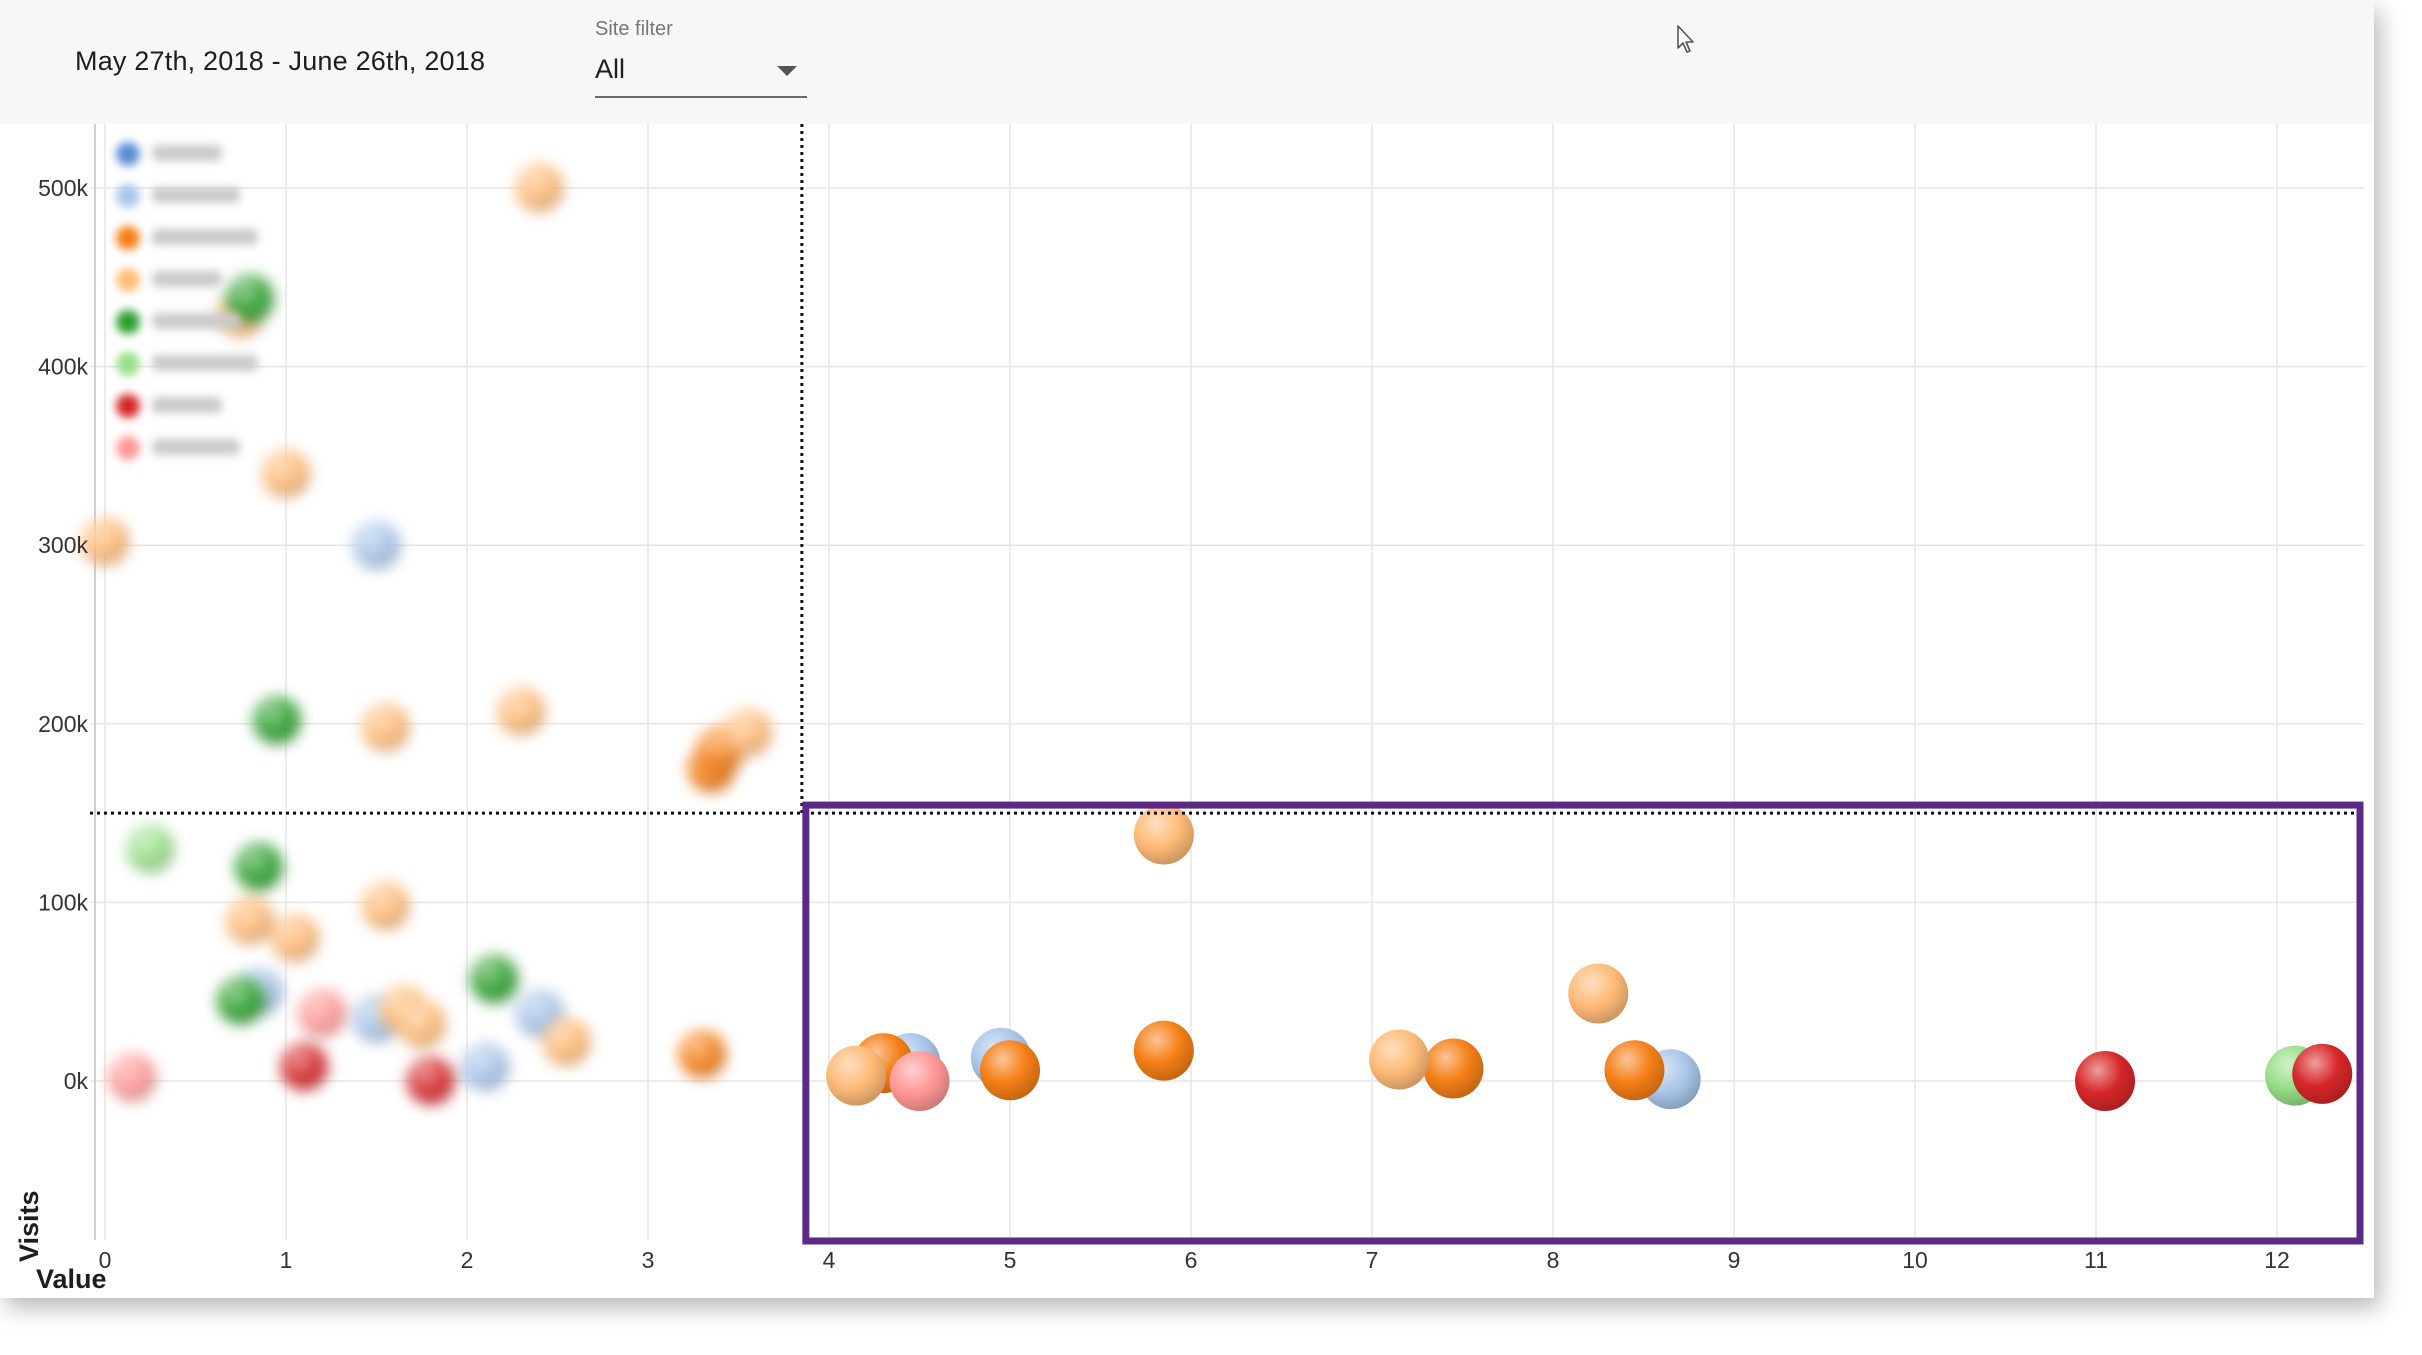 The image size is (2422, 1355). Describe the element at coordinates (286, 1260) in the screenshot. I see `x-tick-label: 1` at that location.